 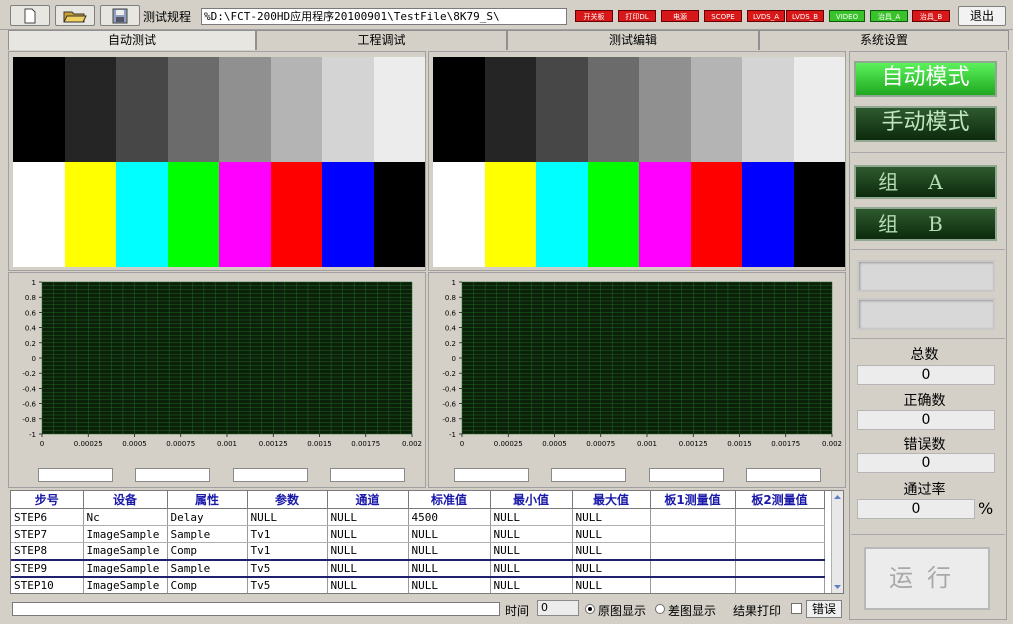 I want to click on x-tick-label: 0.00125, so click(x=693, y=444).